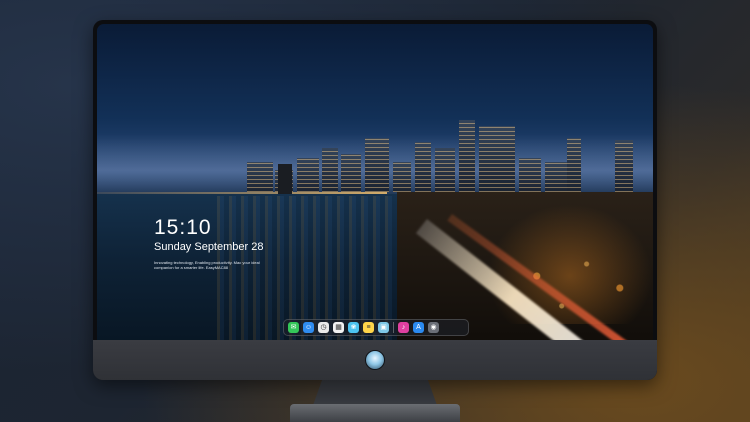  Describe the element at coordinates (338, 327) in the screenshot. I see `calendar-icon: ▦` at that location.